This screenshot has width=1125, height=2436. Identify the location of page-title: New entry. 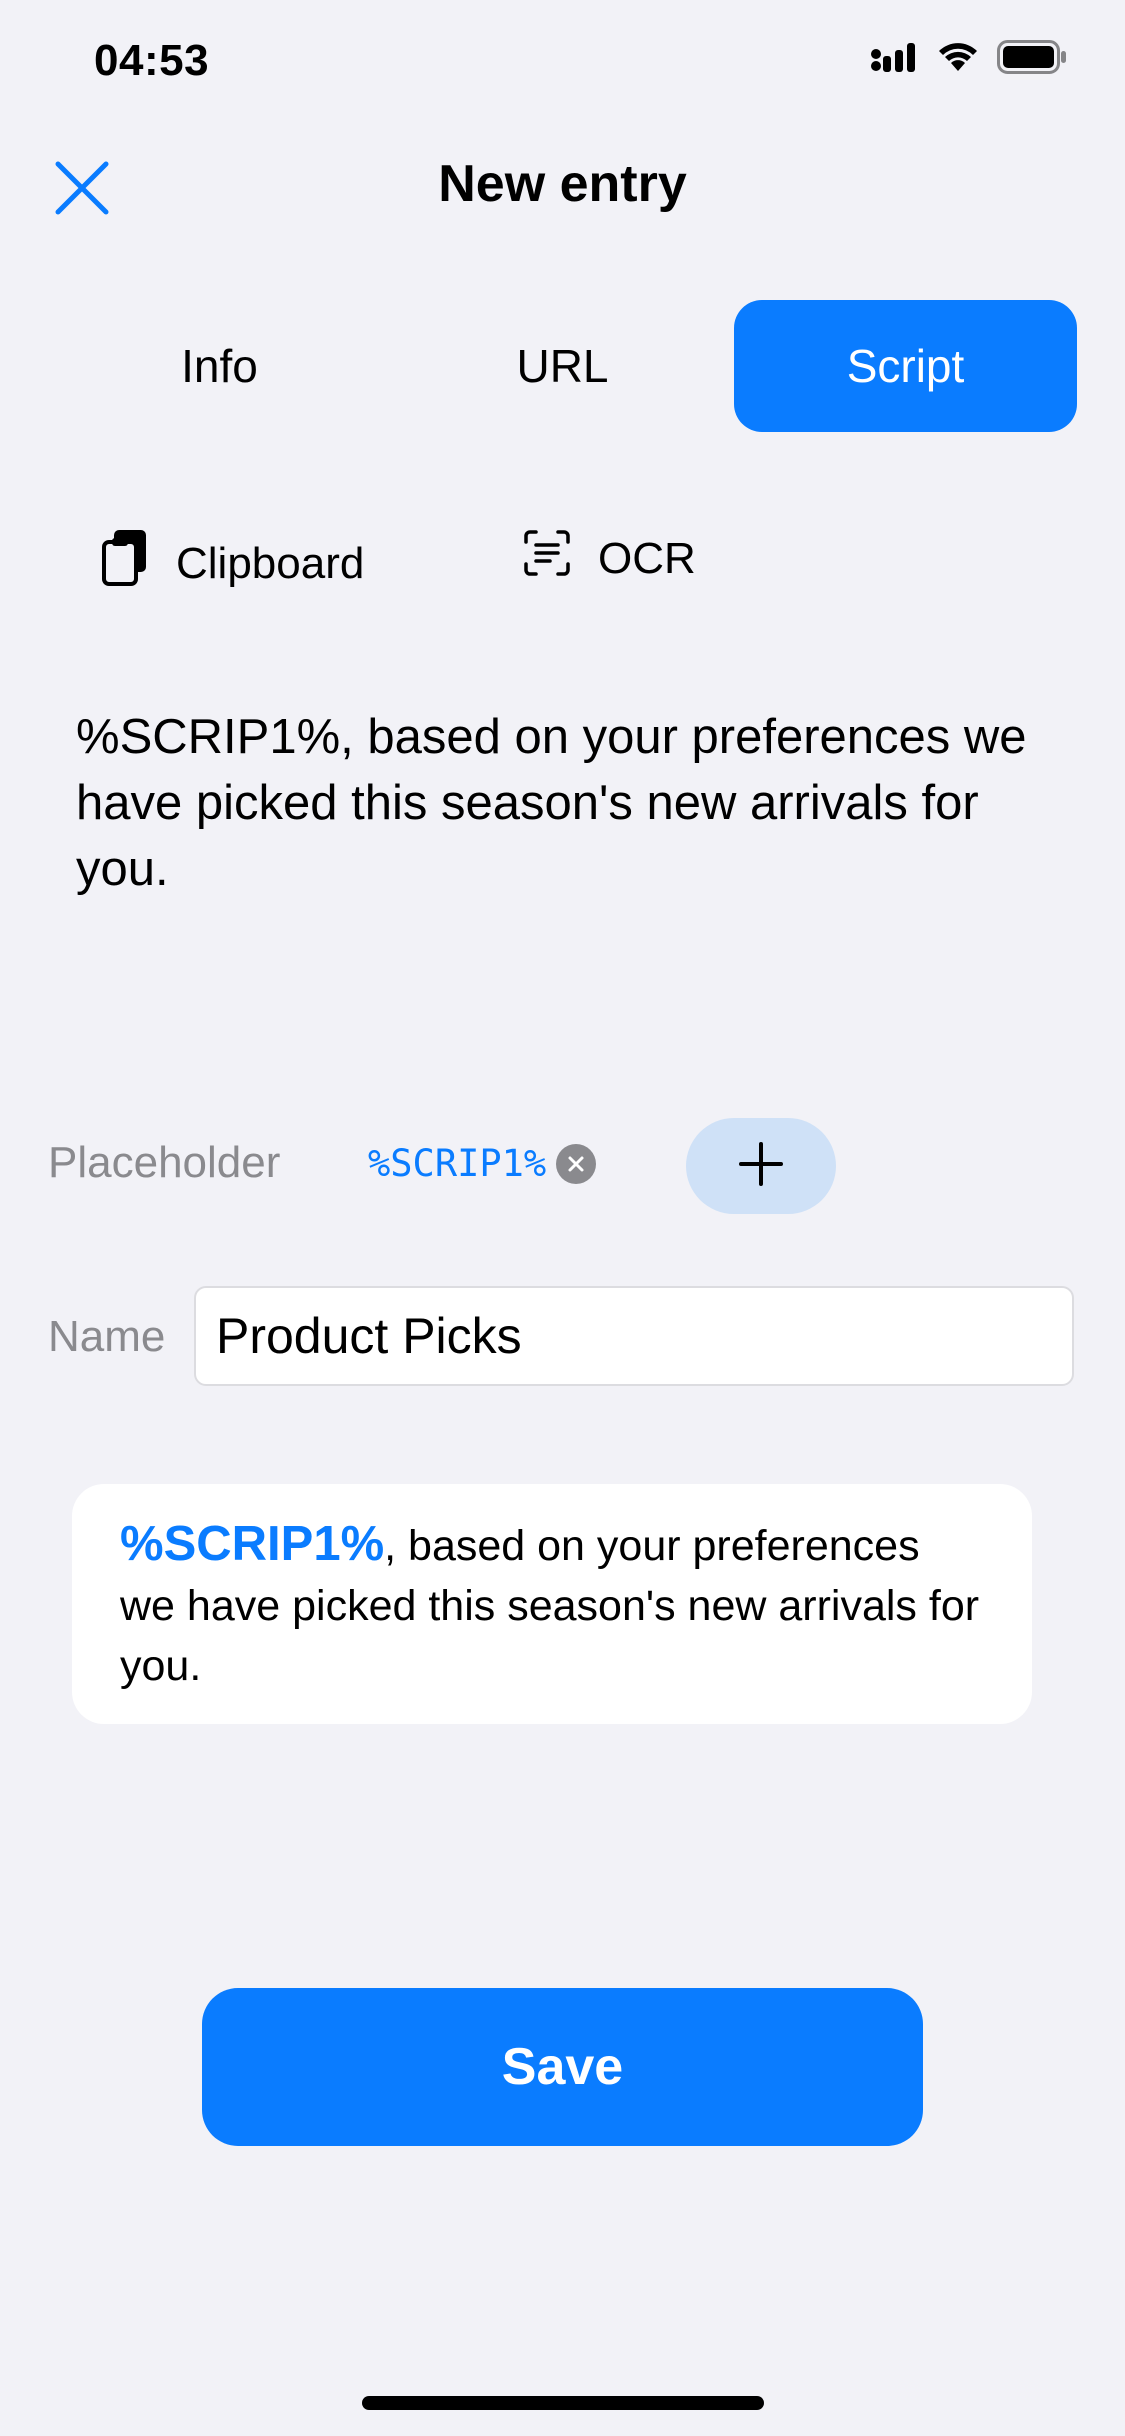
(562, 184).